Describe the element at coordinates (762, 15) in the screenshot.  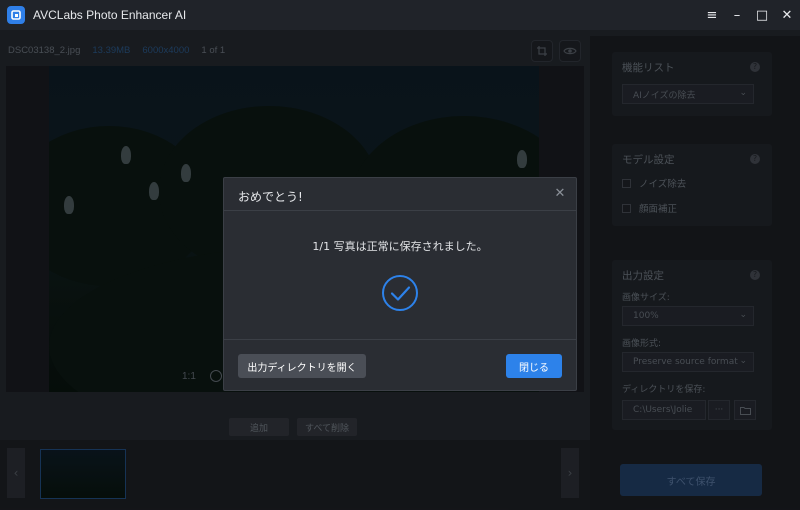
I see `maximize-button: □` at that location.